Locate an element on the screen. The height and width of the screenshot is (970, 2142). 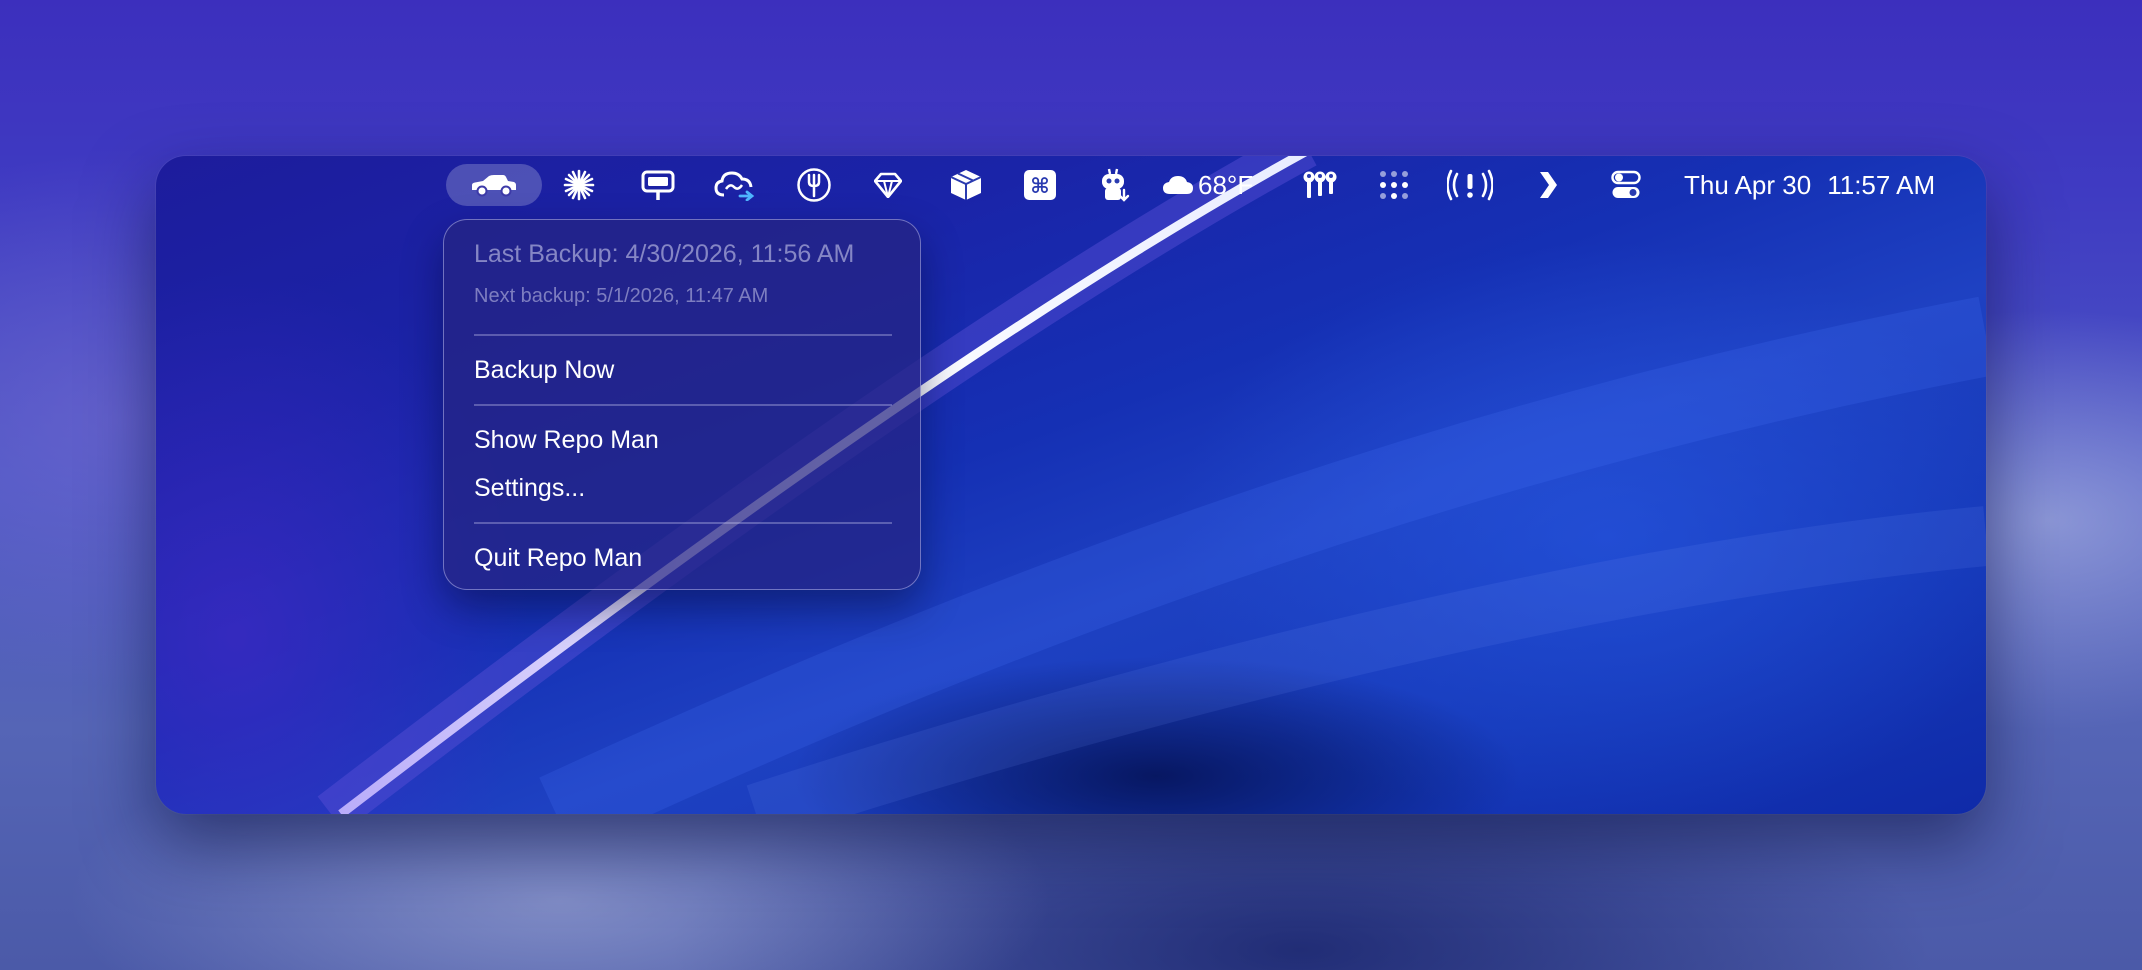
gem-icon is located at coordinates (888, 185).